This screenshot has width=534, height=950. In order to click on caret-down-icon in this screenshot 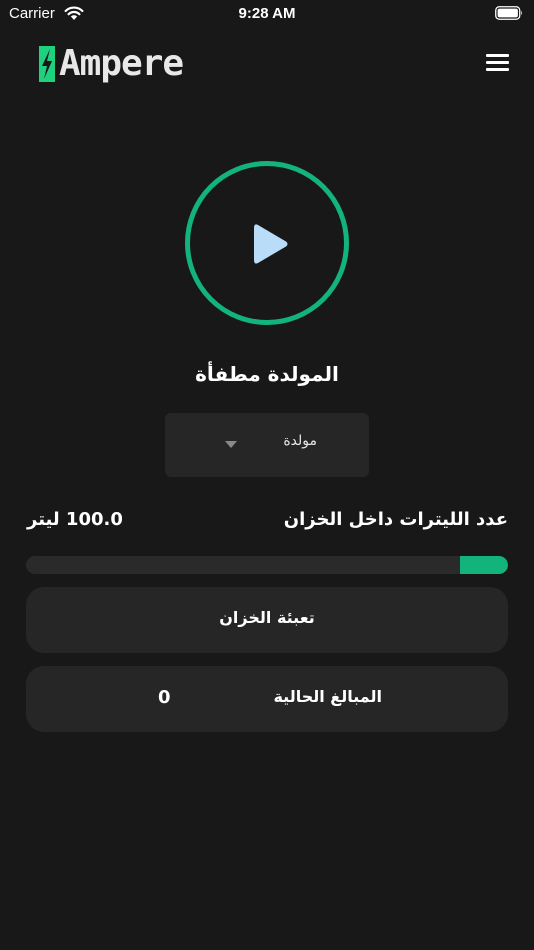, I will do `click(231, 444)`.